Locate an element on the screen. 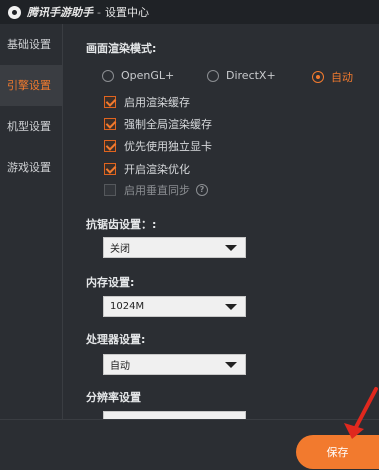 The width and height of the screenshot is (379, 470). title-bar: 腾讯手游助手 - 设置中心 is located at coordinates (189, 12).